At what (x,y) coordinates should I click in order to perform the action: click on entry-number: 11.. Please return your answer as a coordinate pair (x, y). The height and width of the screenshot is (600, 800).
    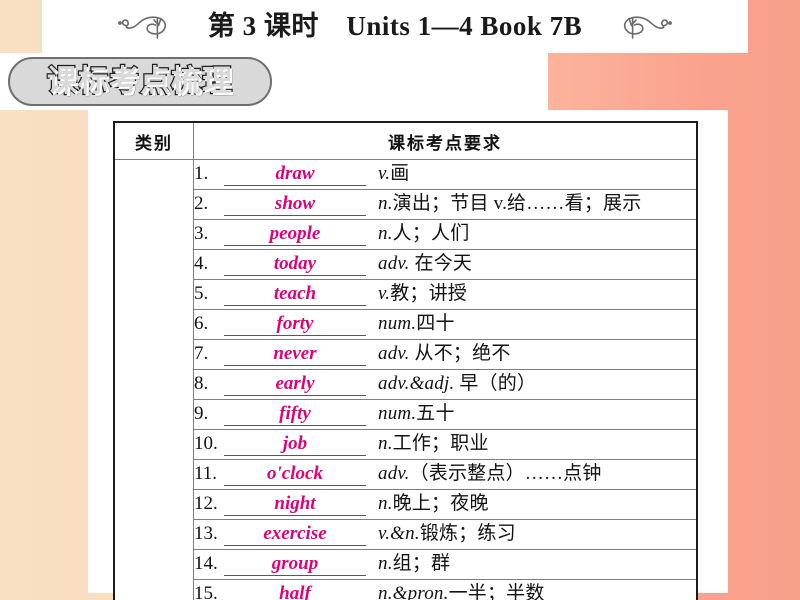
    Looking at the image, I should click on (206, 473).